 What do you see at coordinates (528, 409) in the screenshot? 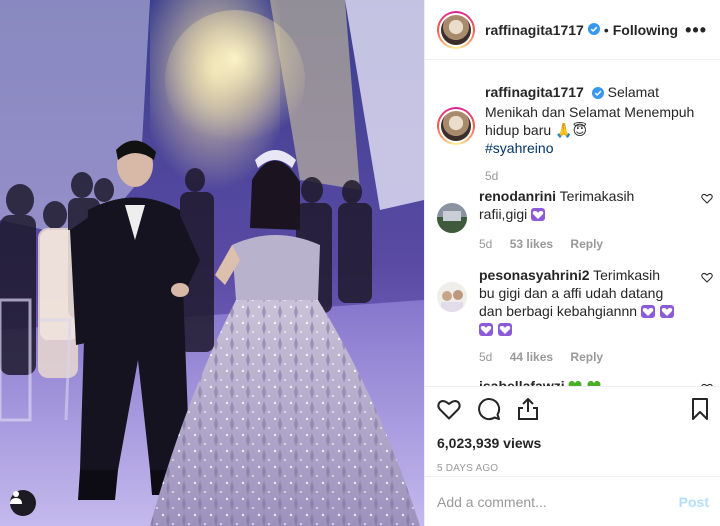
I see `share-upload-icon` at bounding box center [528, 409].